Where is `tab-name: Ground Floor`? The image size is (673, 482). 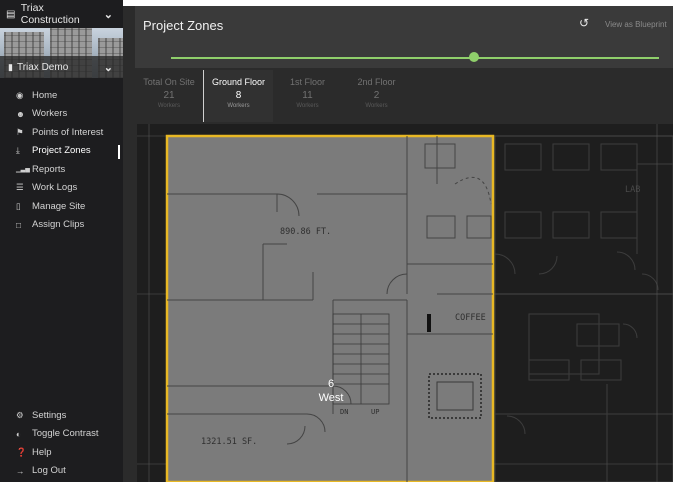
tab-name: Ground Floor is located at coordinates (238, 82).